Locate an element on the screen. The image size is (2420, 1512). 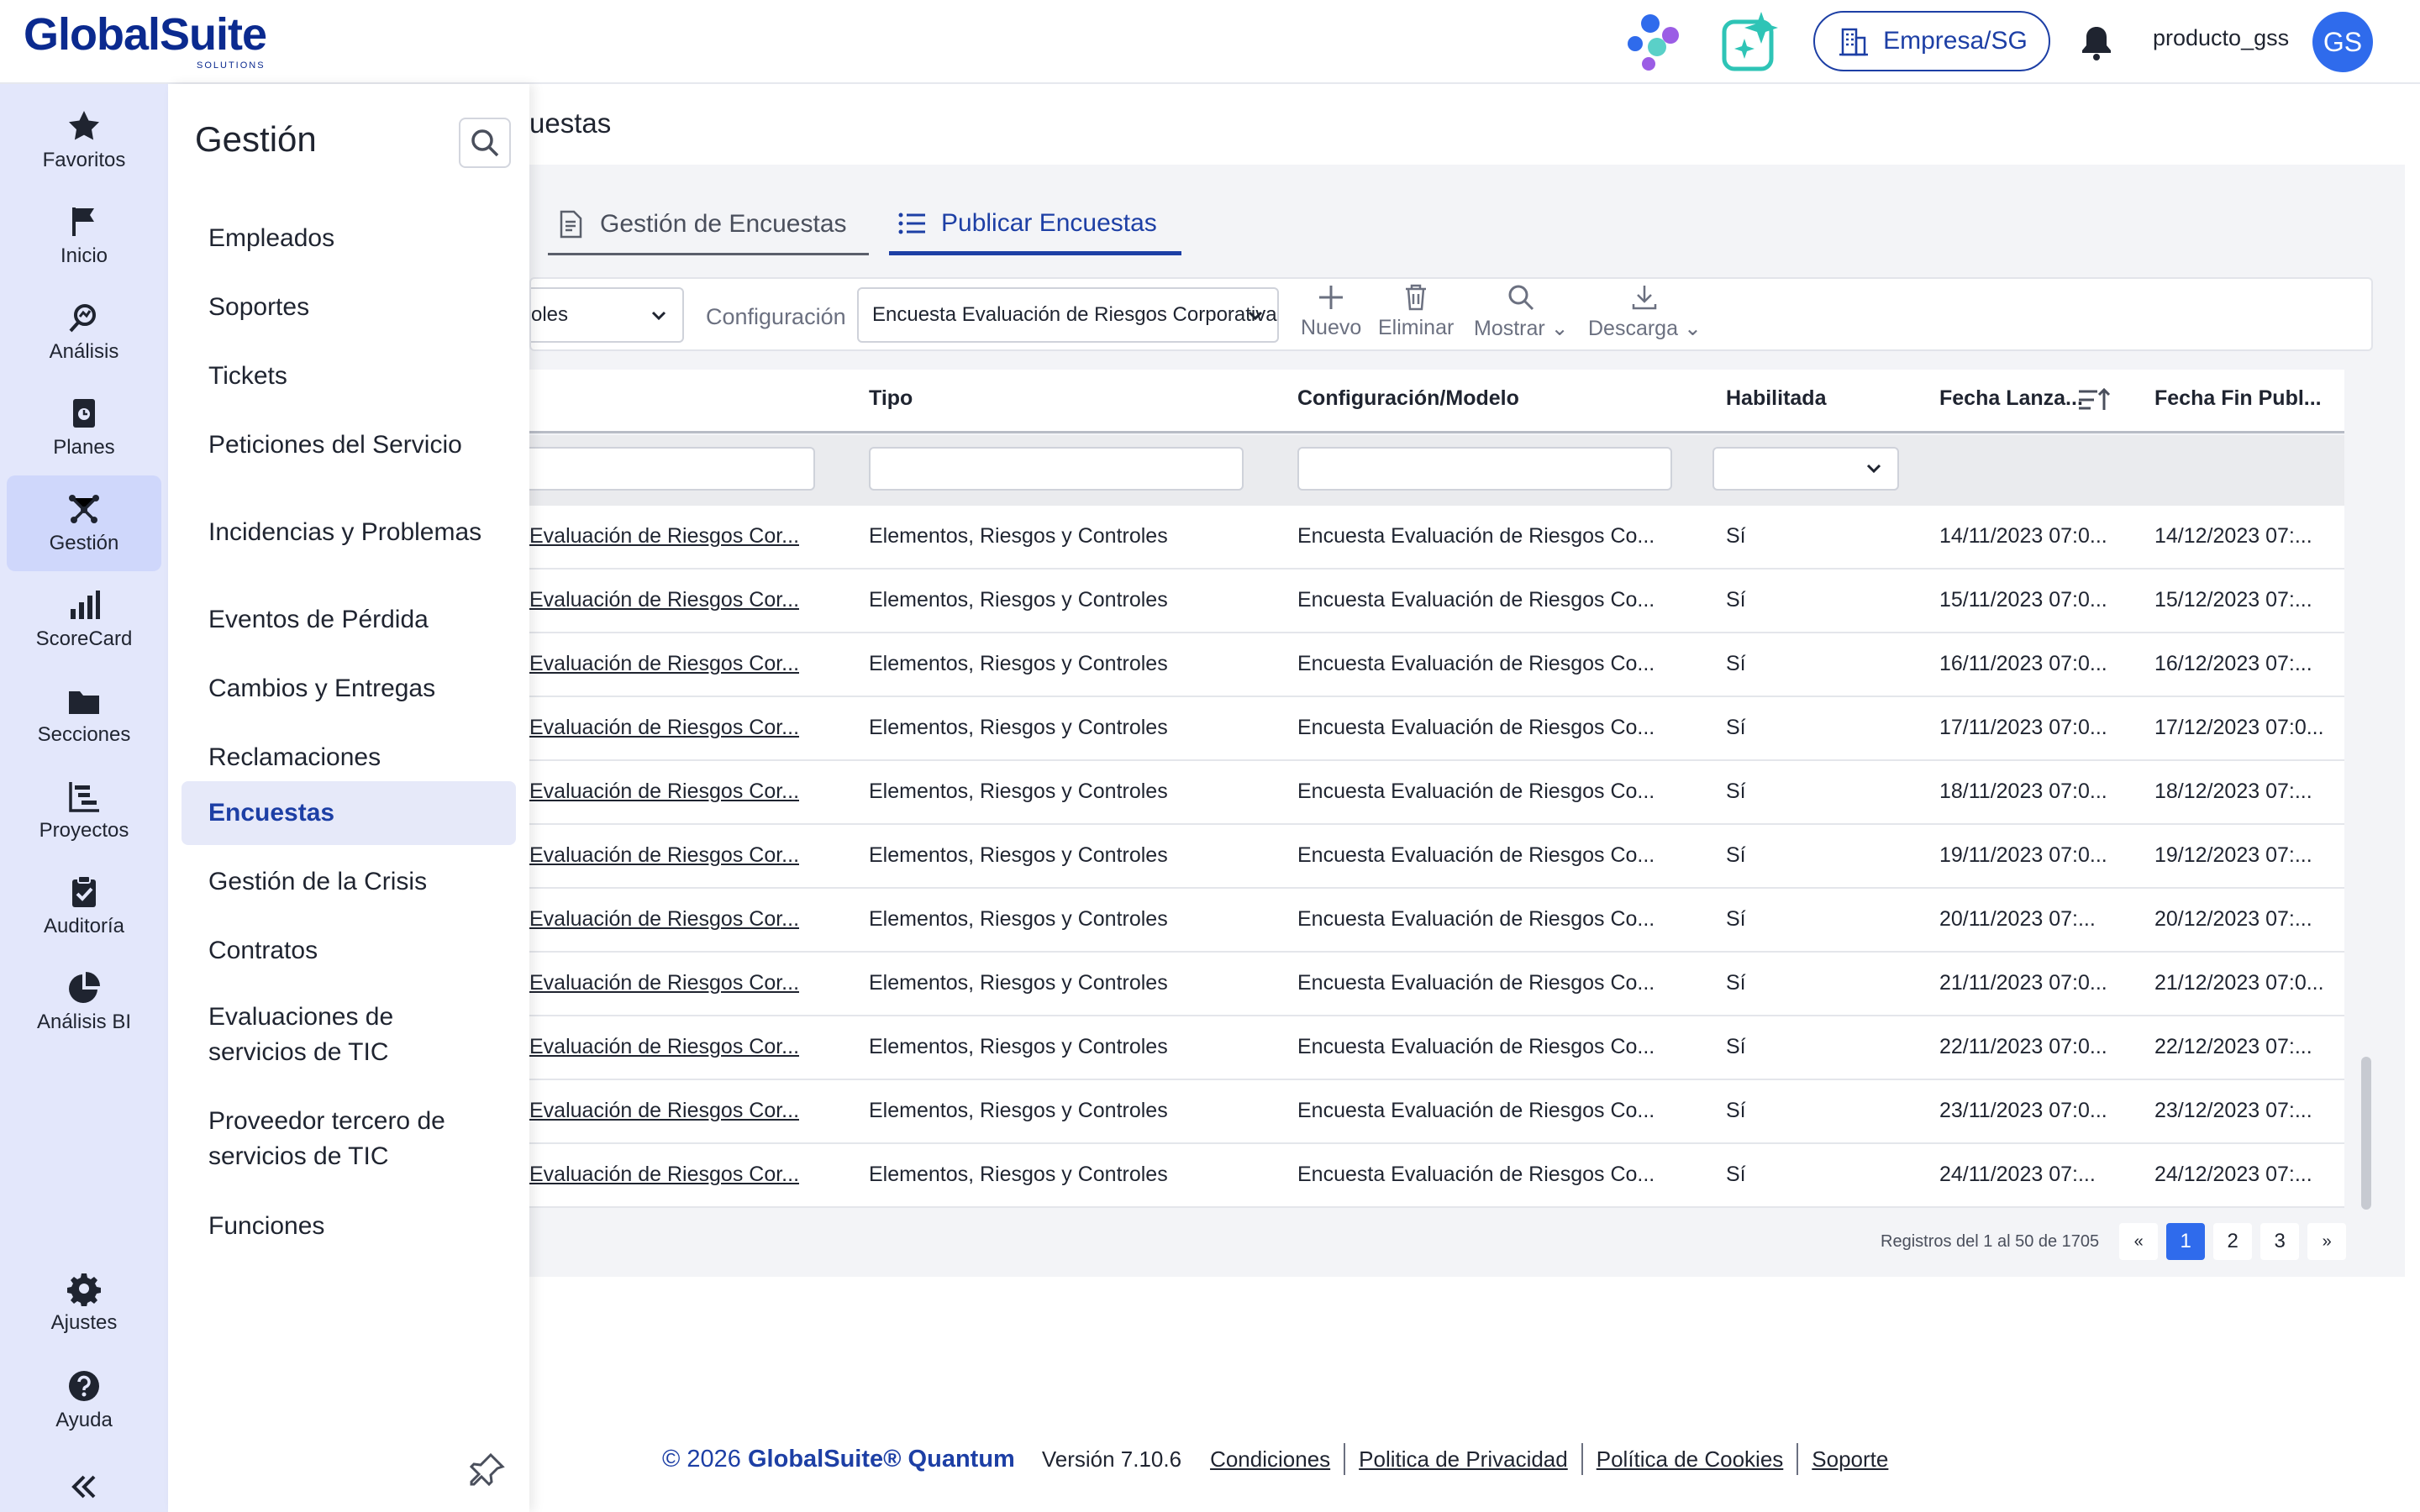
tab-gestion-encuestas: Gestión de Encuestas is located at coordinates (708, 225).